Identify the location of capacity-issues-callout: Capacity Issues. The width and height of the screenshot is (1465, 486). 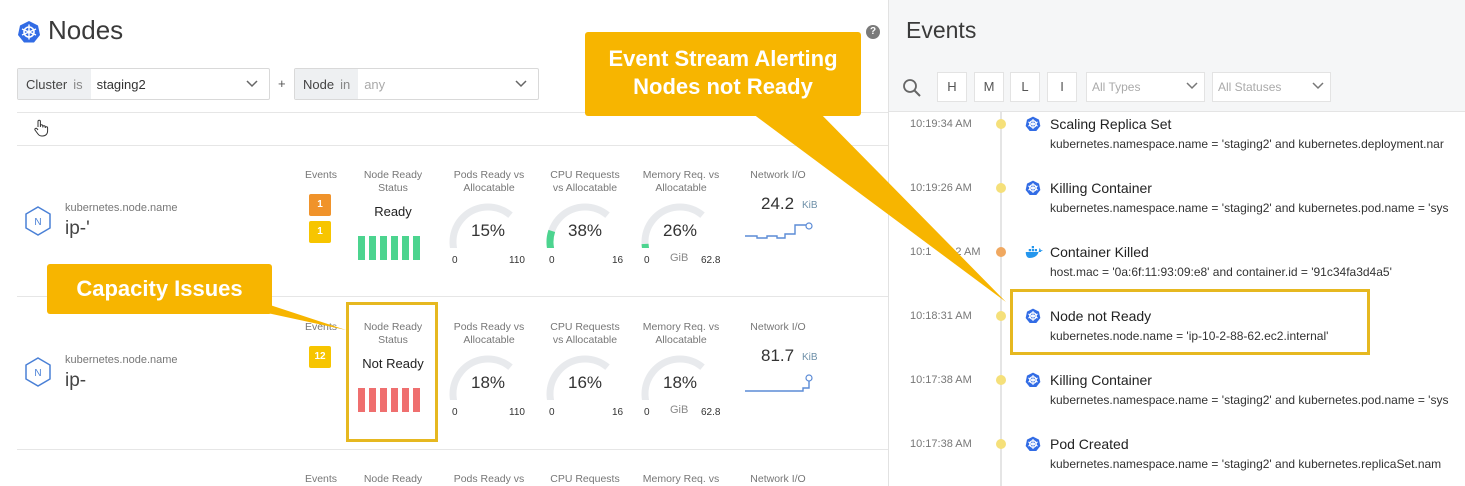
(159, 289).